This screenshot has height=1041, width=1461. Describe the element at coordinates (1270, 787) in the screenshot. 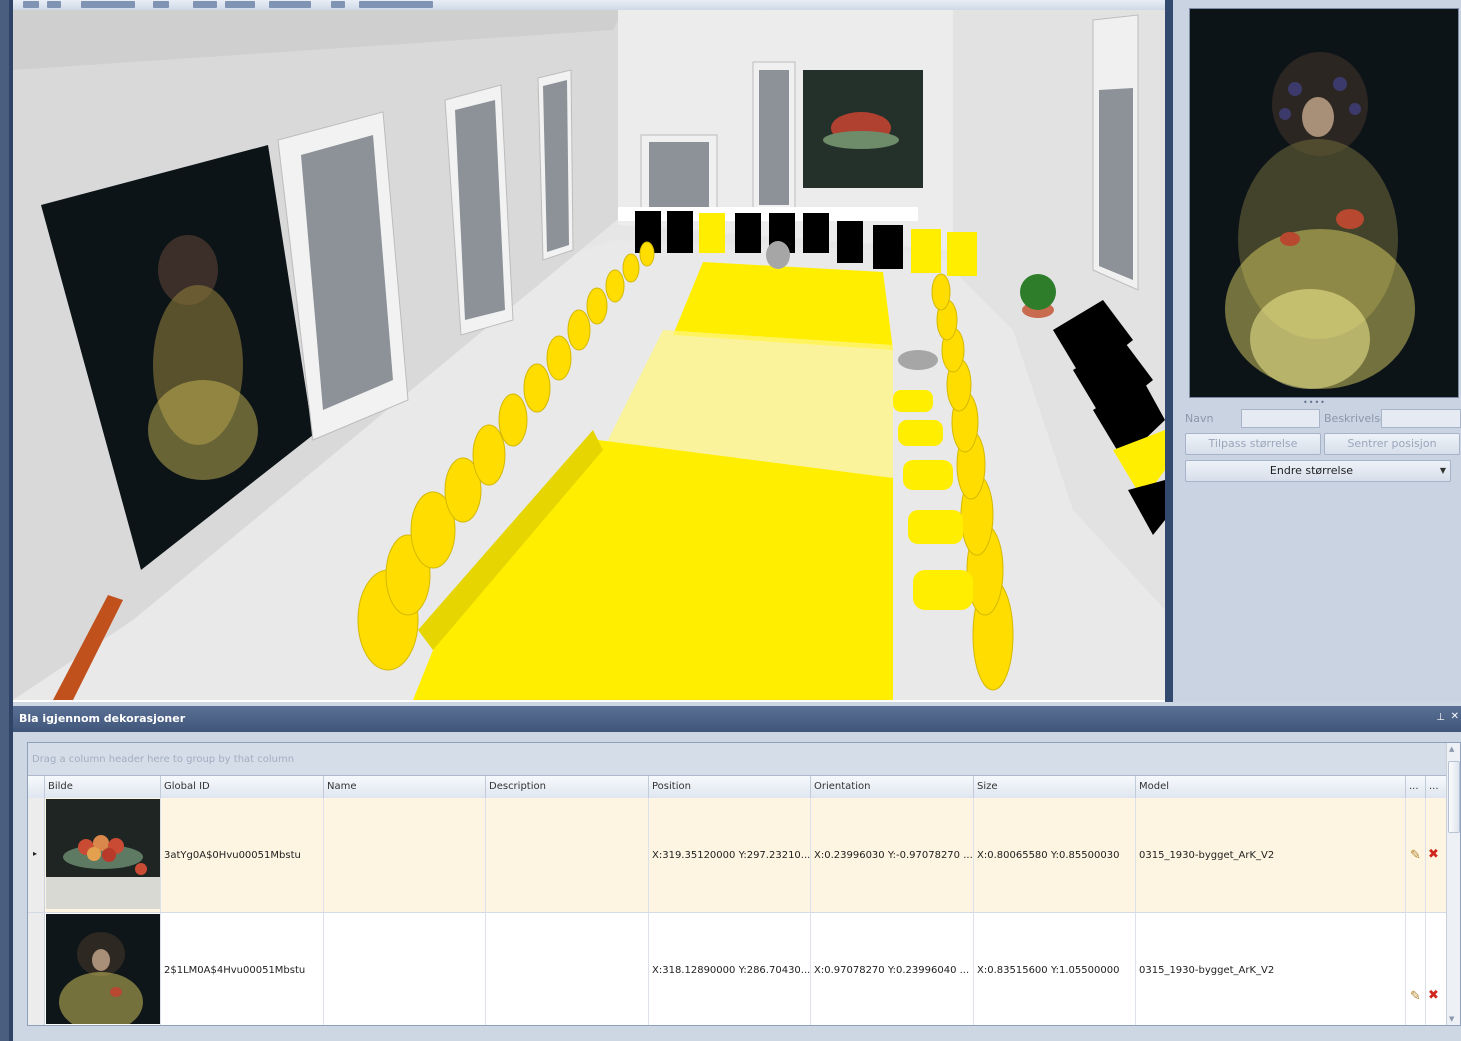

I see `column-header-model: Model` at that location.